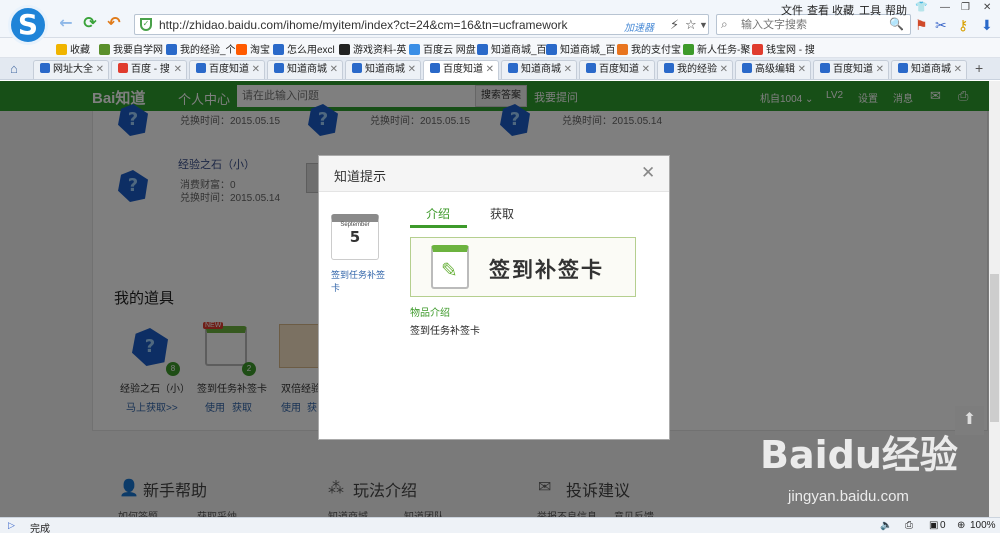 This screenshot has height=535, width=1000. What do you see at coordinates (994, 348) in the screenshot?
I see `scrollbar-thumb` at bounding box center [994, 348].